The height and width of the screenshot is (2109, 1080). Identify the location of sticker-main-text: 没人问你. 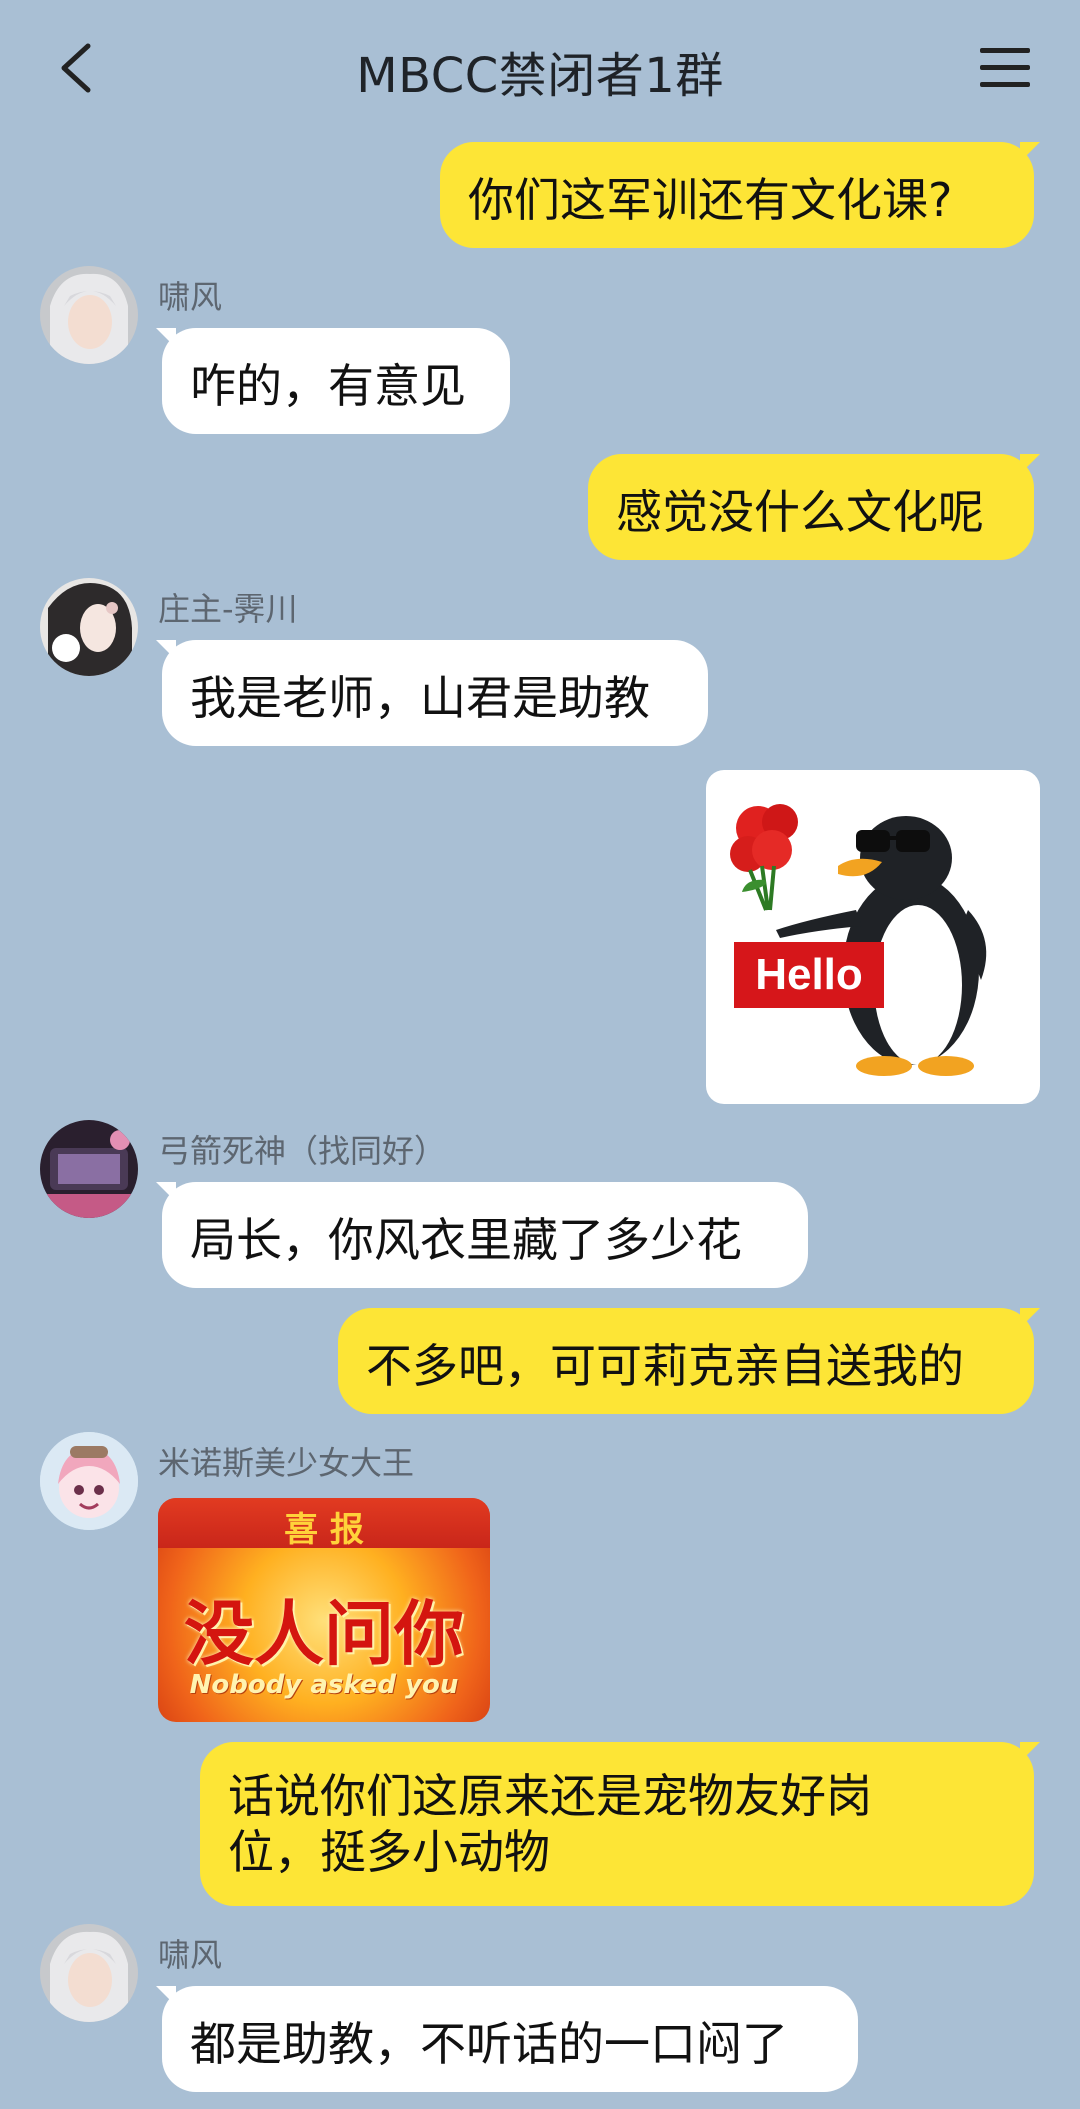
(324, 1634).